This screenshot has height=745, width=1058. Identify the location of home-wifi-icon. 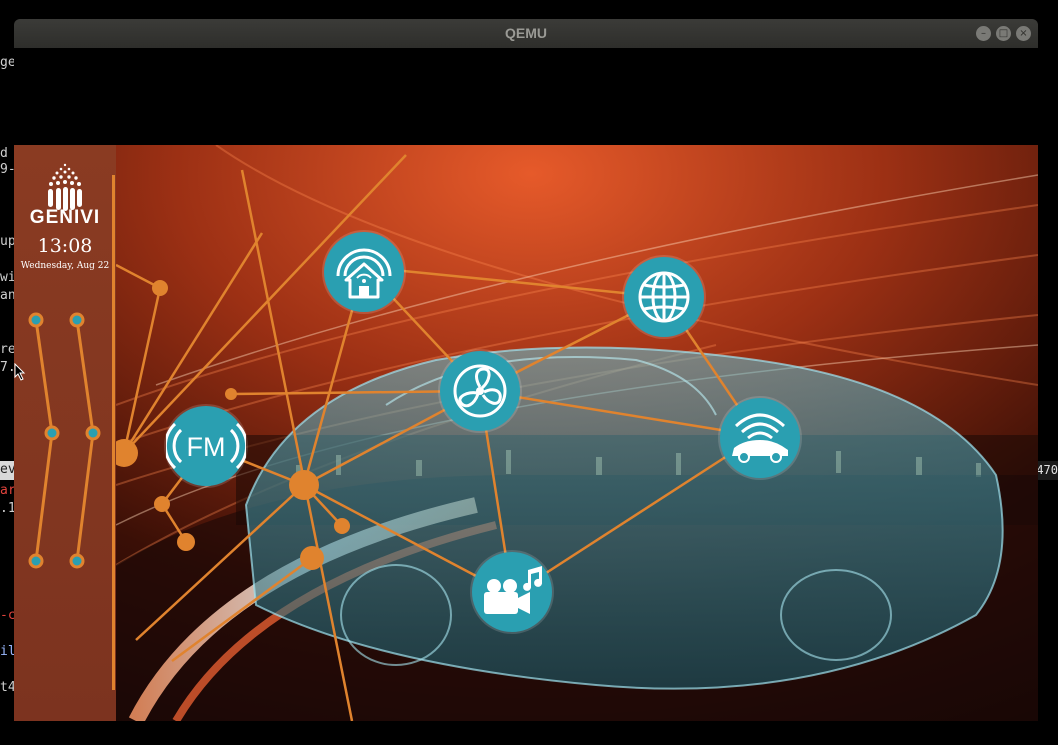
(364, 273).